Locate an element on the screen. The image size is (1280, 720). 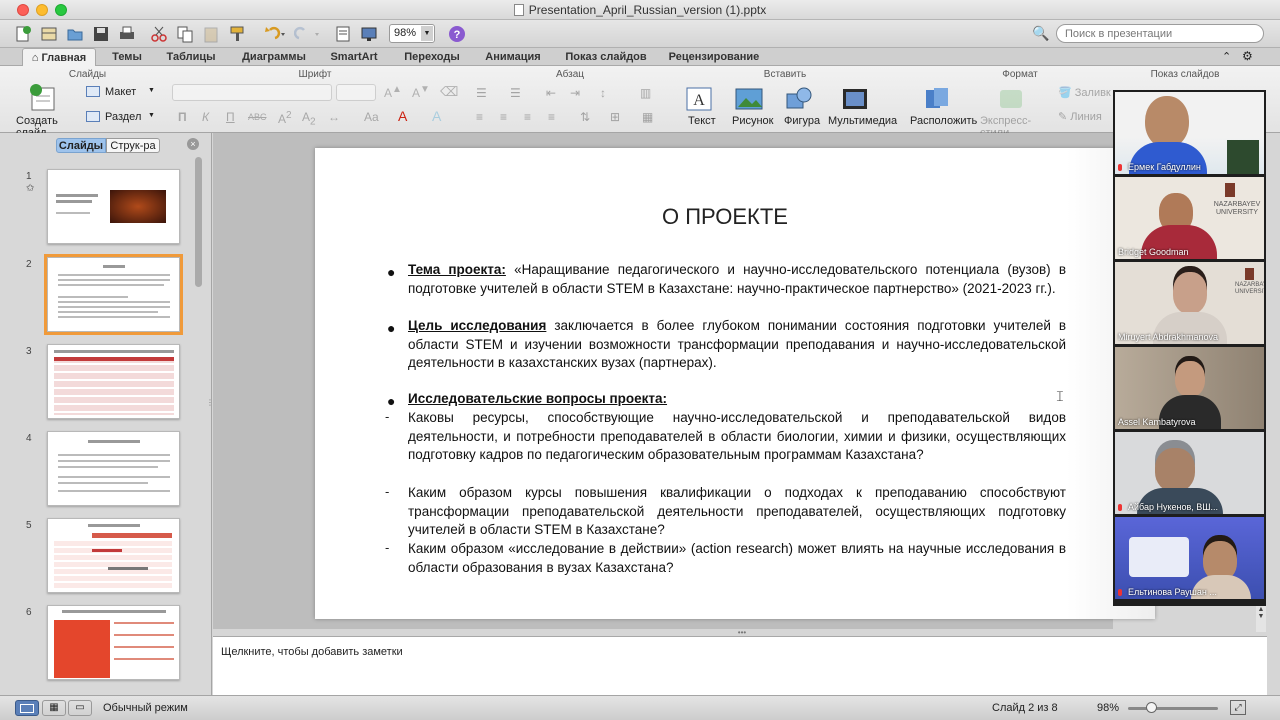
align-left-icon: ≡ is located at coordinates (479, 117).